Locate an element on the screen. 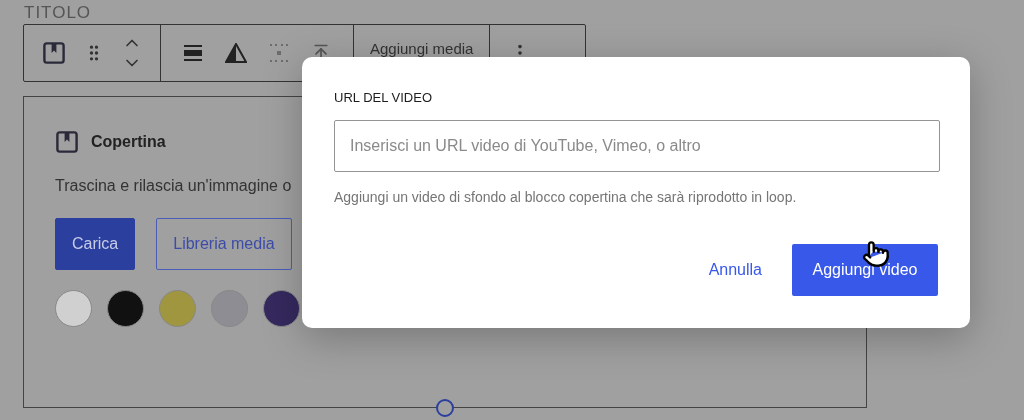  instructions-text: Trascina e rilascia un'immagine o is located at coordinates (173, 186).